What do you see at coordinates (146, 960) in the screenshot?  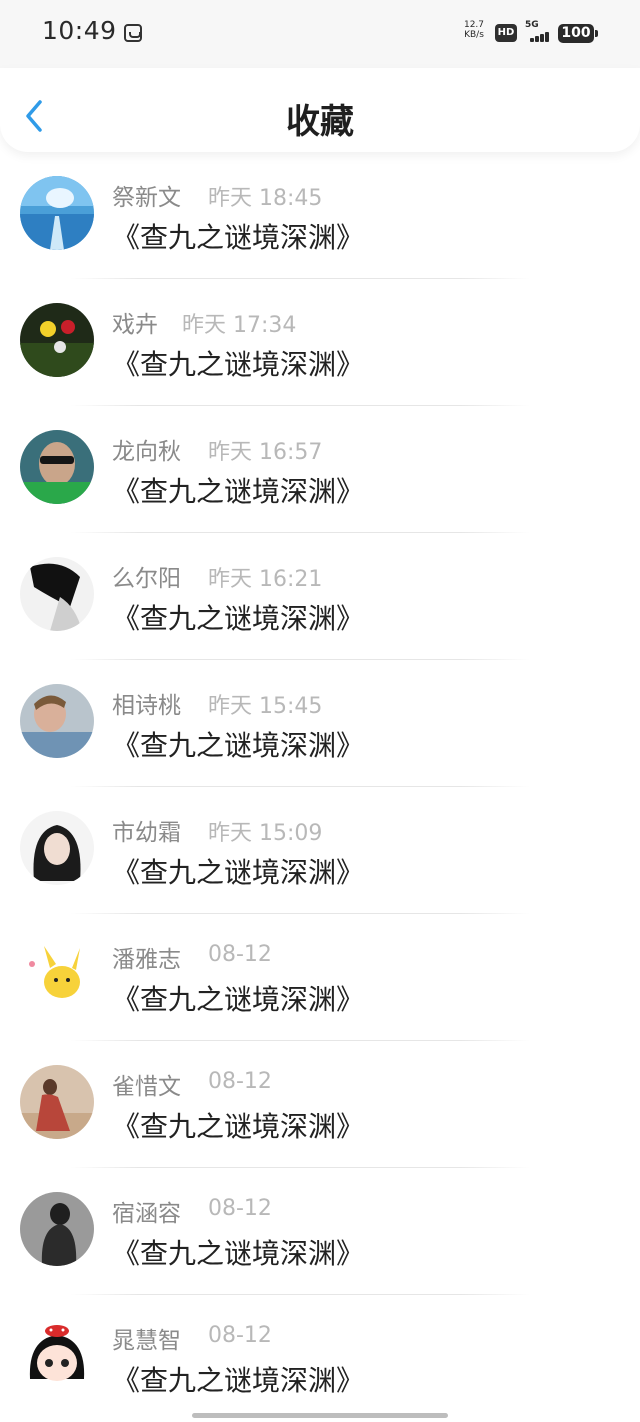 I see `user-name: 潘雅志` at bounding box center [146, 960].